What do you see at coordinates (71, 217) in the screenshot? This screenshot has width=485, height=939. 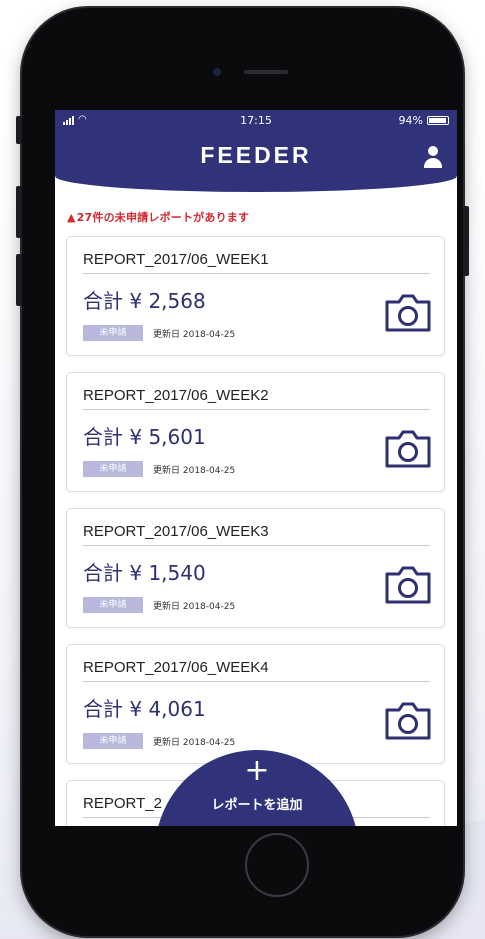 I see `warning-triangle-icon: ▲` at bounding box center [71, 217].